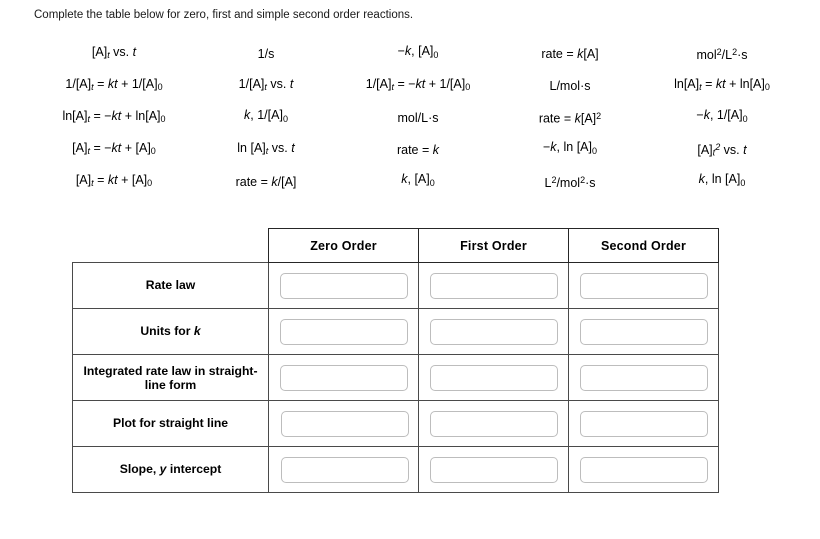 This screenshot has height=539, width=820. I want to click on answer-option: k, ln [A]0, so click(722, 180).